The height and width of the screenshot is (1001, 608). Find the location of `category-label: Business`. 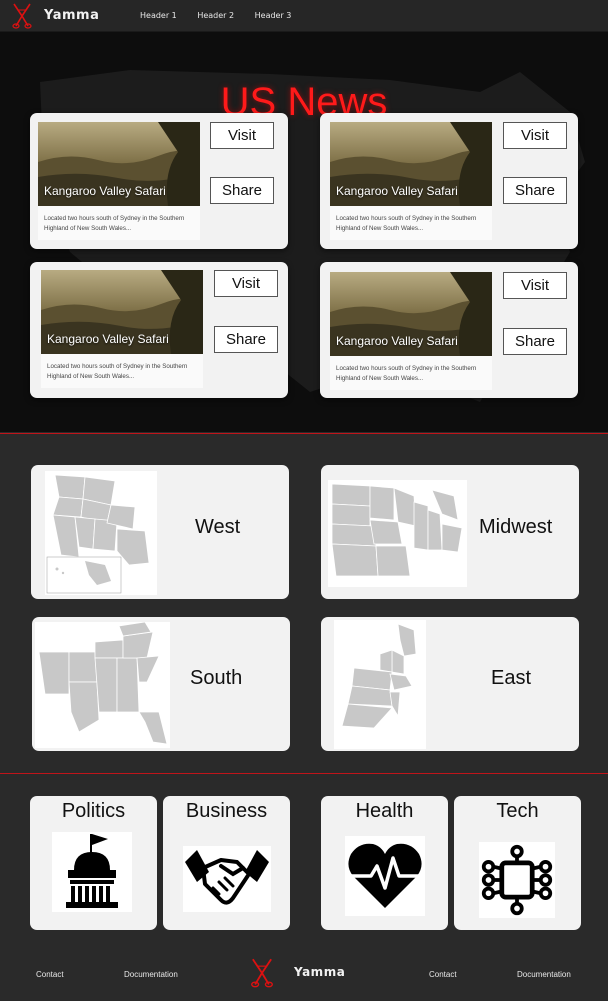

category-label: Business is located at coordinates (226, 811).